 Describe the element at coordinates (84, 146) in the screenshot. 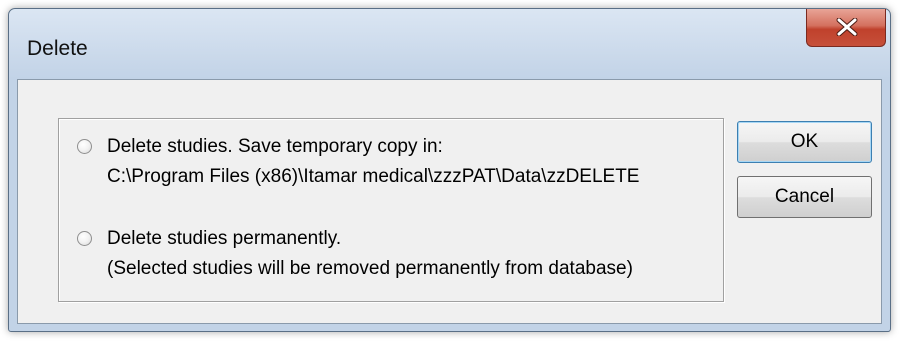

I see `radio-save-temporary` at that location.